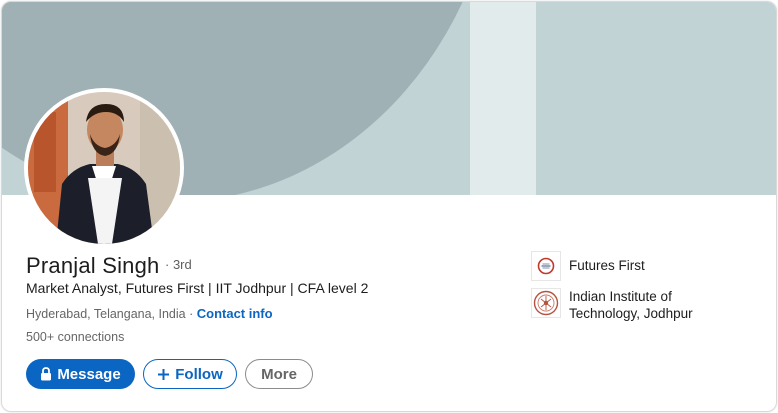 This screenshot has height=413, width=778. What do you see at coordinates (104, 168) in the screenshot?
I see `profile-photo` at bounding box center [104, 168].